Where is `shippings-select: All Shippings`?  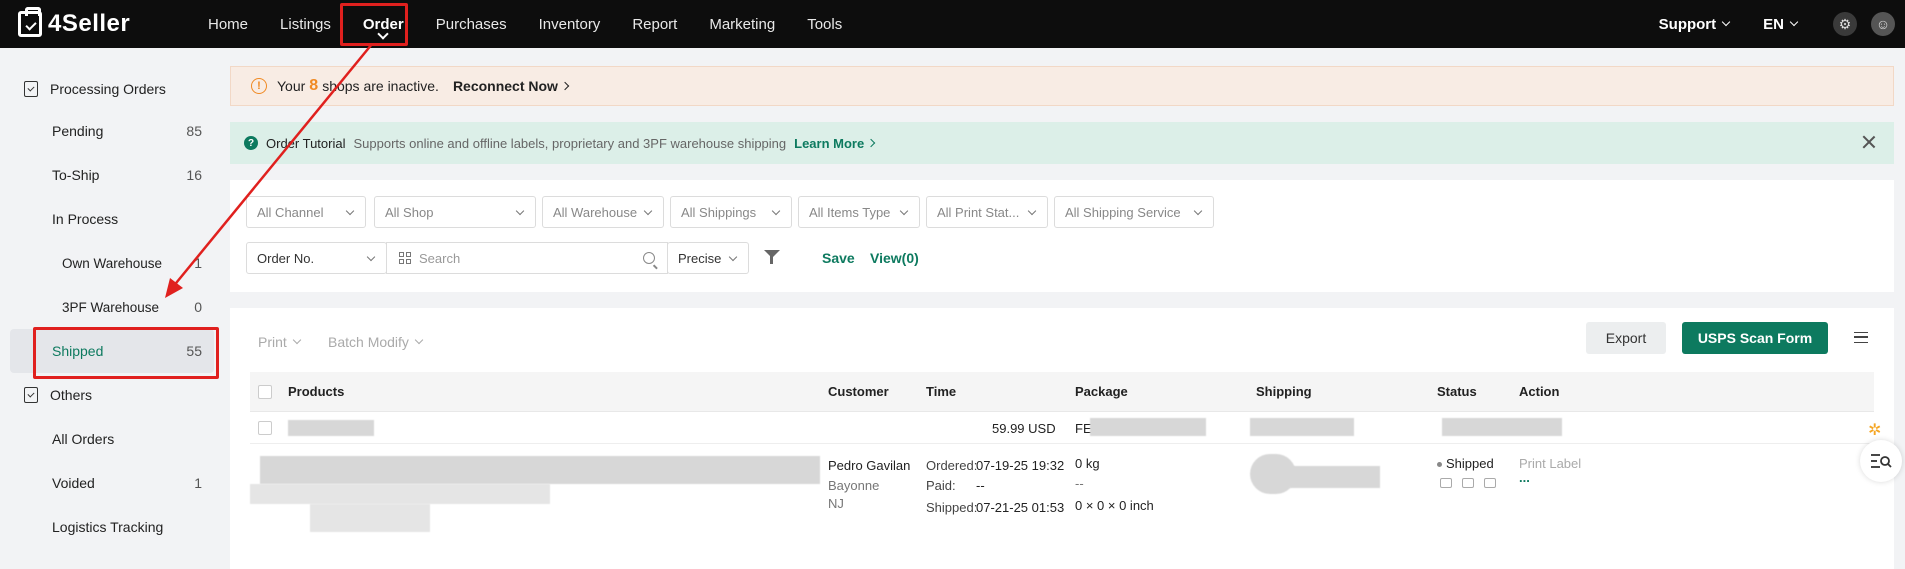
shippings-select: All Shippings is located at coordinates (731, 212).